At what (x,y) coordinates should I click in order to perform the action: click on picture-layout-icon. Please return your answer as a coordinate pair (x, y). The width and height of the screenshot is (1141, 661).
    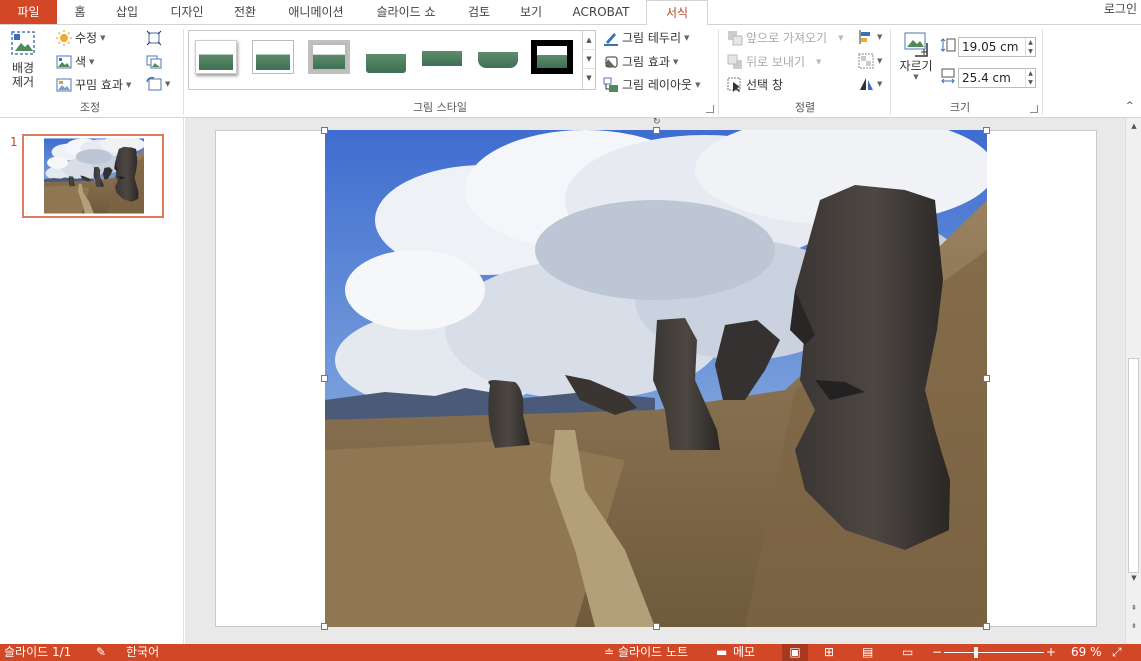
    Looking at the image, I should click on (610, 84).